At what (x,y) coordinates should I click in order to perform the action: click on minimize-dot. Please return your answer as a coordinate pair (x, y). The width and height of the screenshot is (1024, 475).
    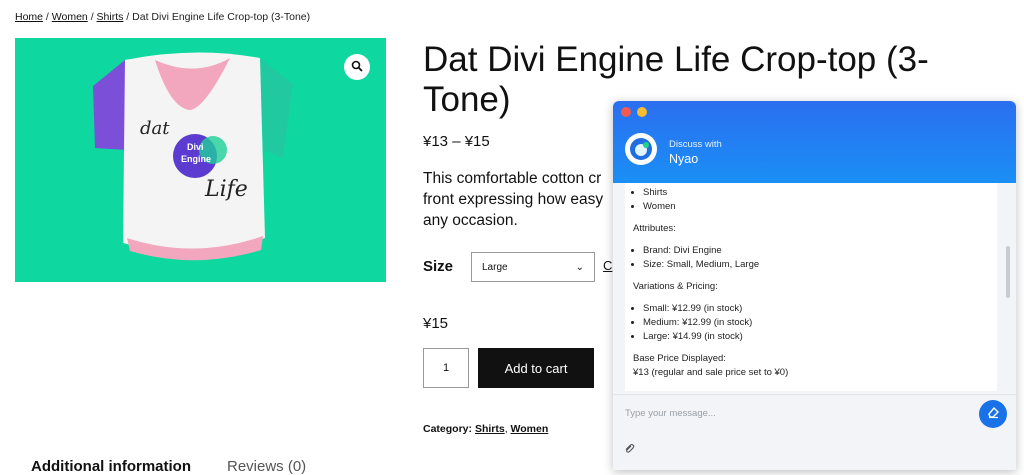
    Looking at the image, I should click on (642, 112).